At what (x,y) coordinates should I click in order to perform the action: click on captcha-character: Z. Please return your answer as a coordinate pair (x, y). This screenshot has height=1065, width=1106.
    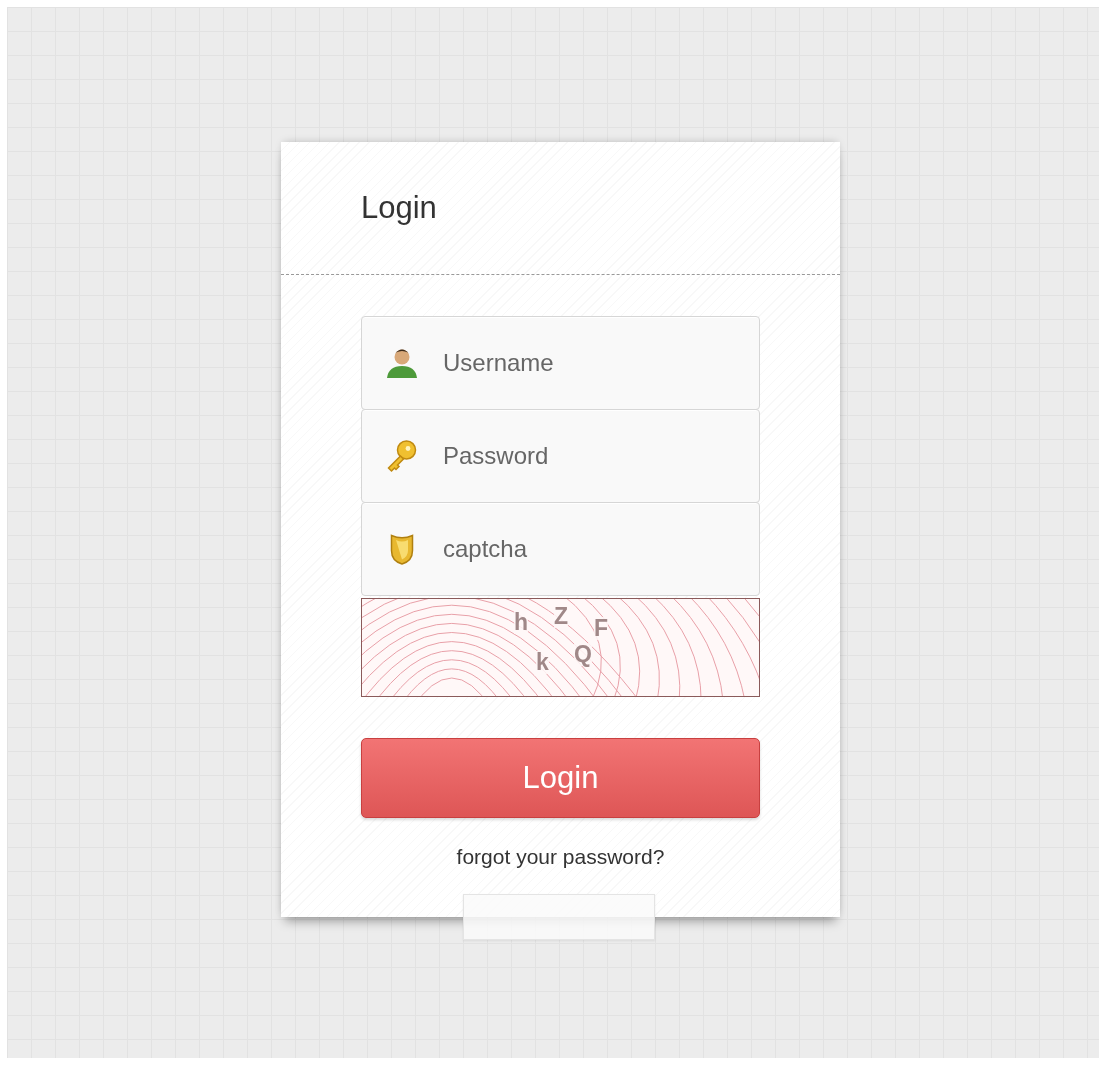
    Looking at the image, I should click on (561, 616).